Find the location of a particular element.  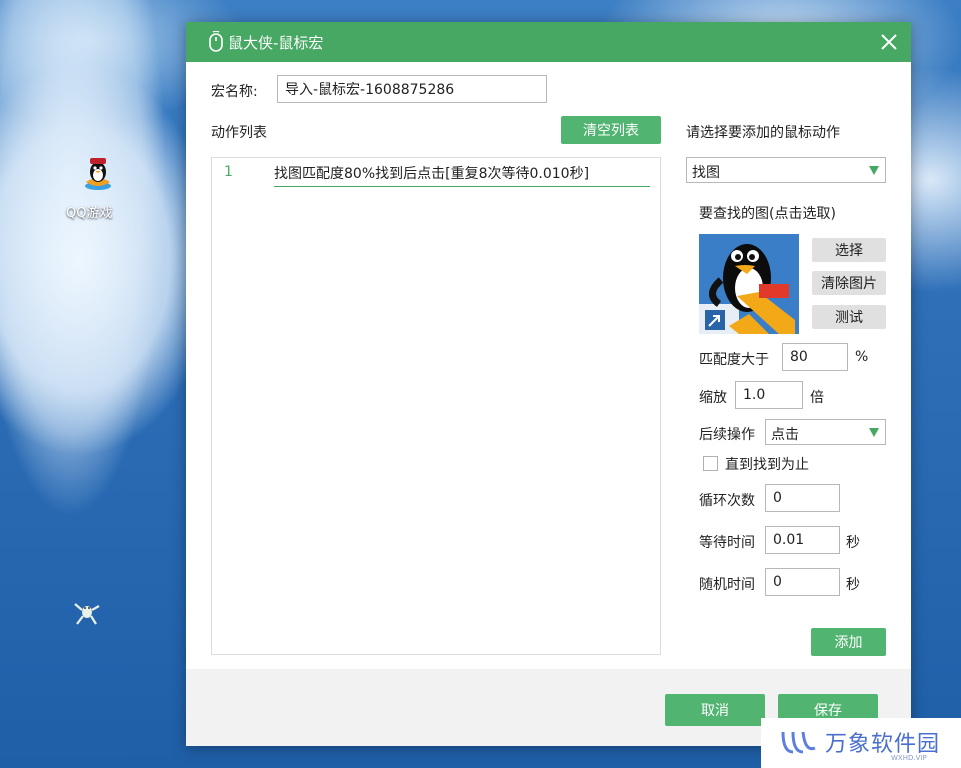

random-time-input is located at coordinates (802, 582).